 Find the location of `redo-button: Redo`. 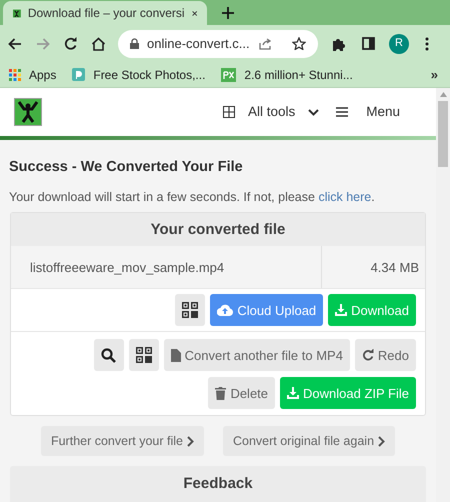

redo-button: Redo is located at coordinates (385, 355).